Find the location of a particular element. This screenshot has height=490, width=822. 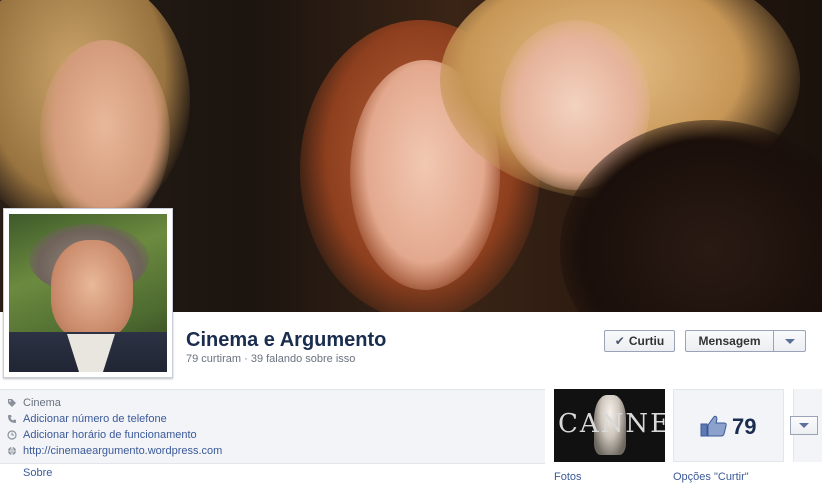

phone-icon is located at coordinates (12, 419).